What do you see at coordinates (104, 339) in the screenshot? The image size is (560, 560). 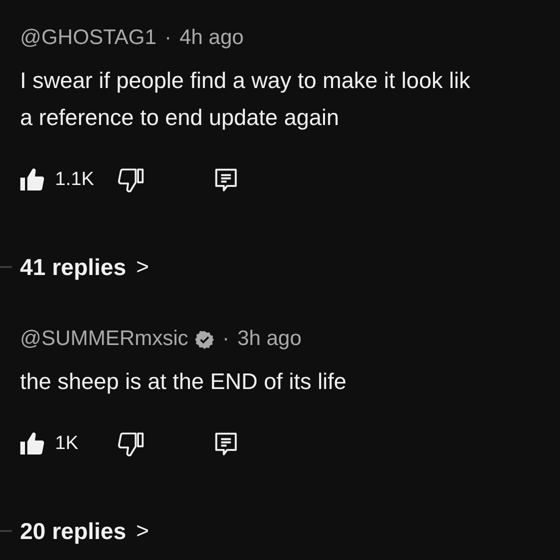 I see `comment-author: @SUMMERmxsic` at bounding box center [104, 339].